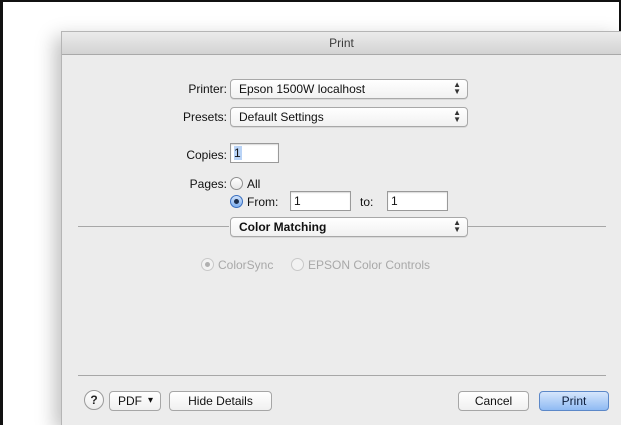  What do you see at coordinates (237, 153) in the screenshot?
I see `copies-value: 1` at bounding box center [237, 153].